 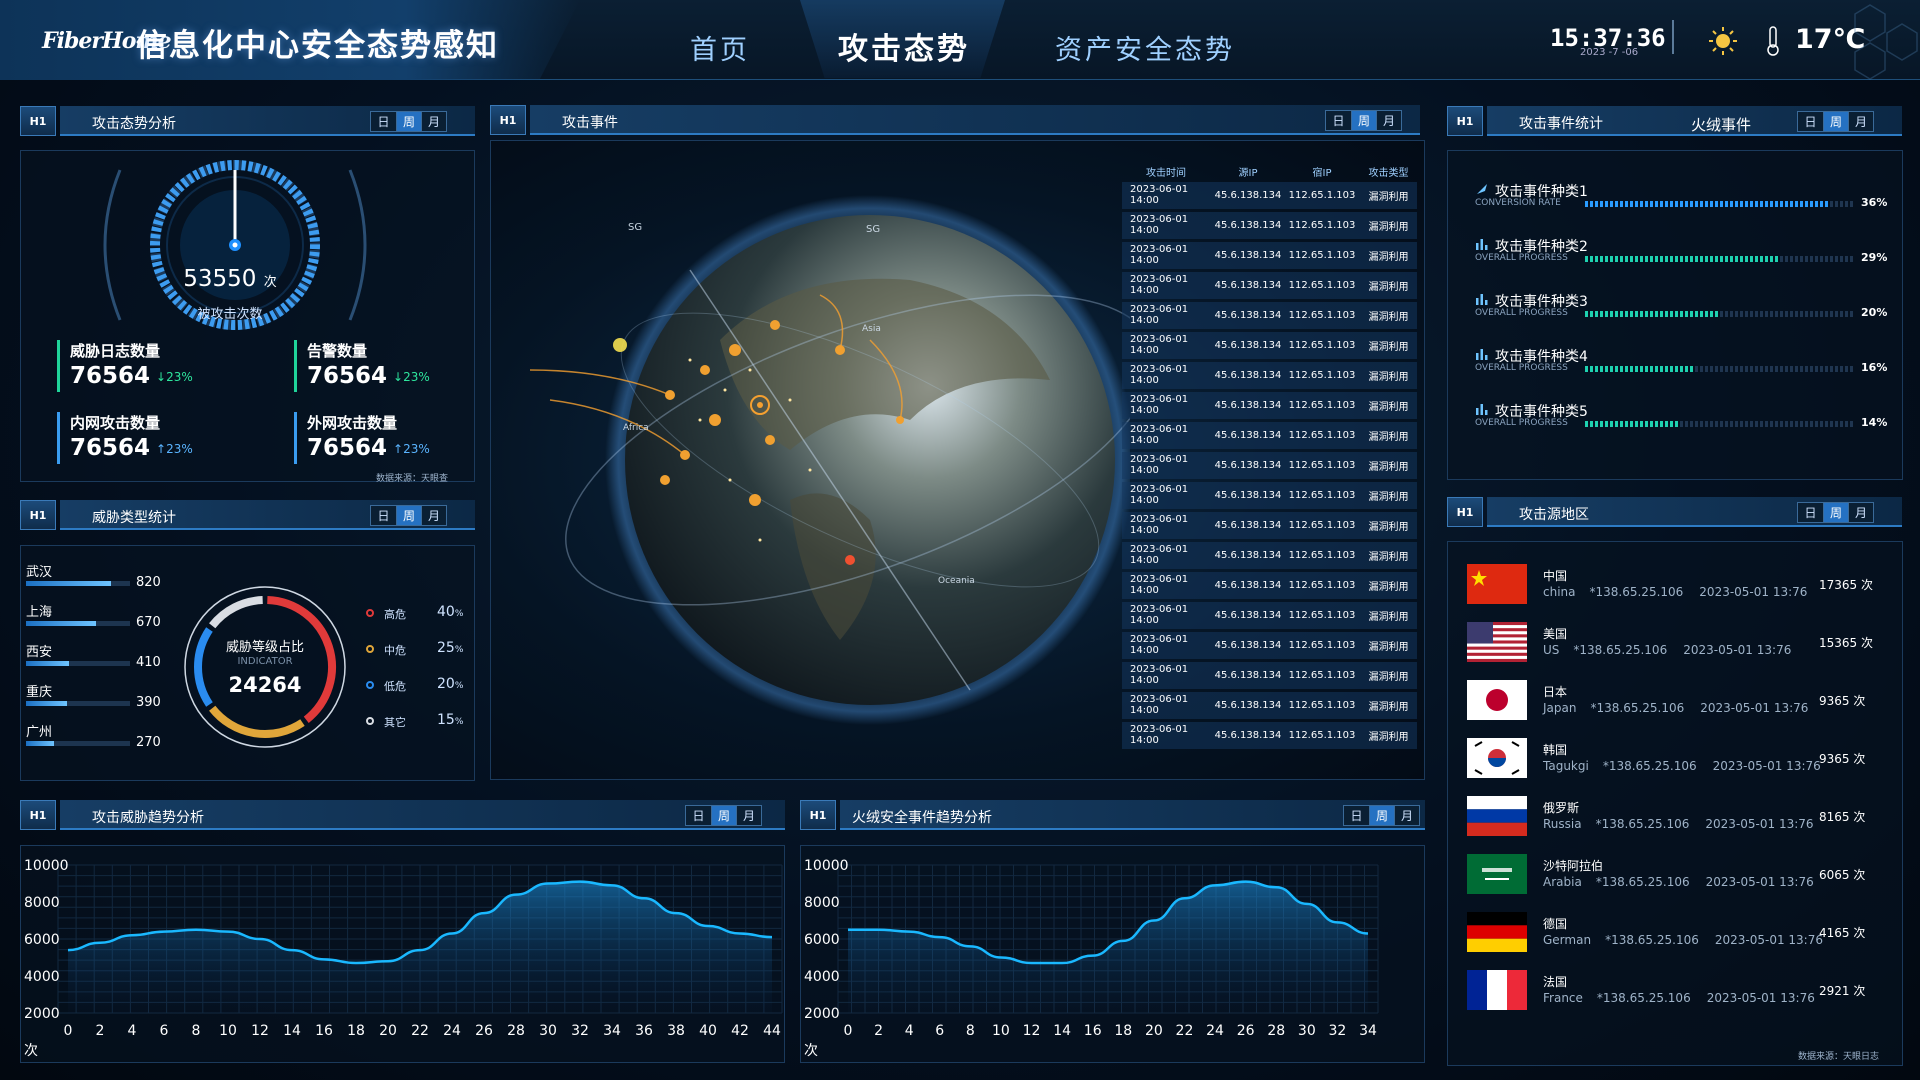 What do you see at coordinates (356, 1031) in the screenshot?
I see `x-tick-label: 18` at bounding box center [356, 1031].